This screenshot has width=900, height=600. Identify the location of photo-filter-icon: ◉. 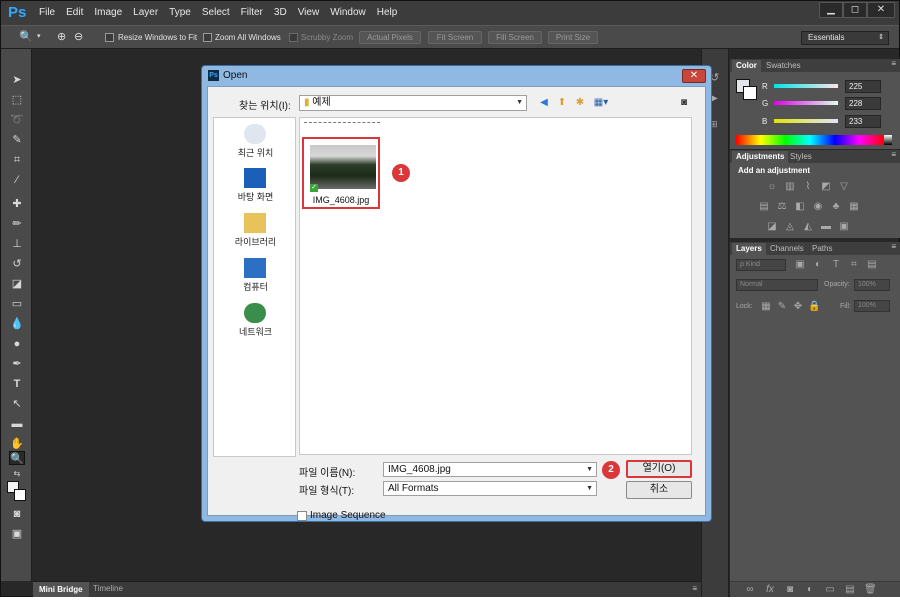
(818, 207).